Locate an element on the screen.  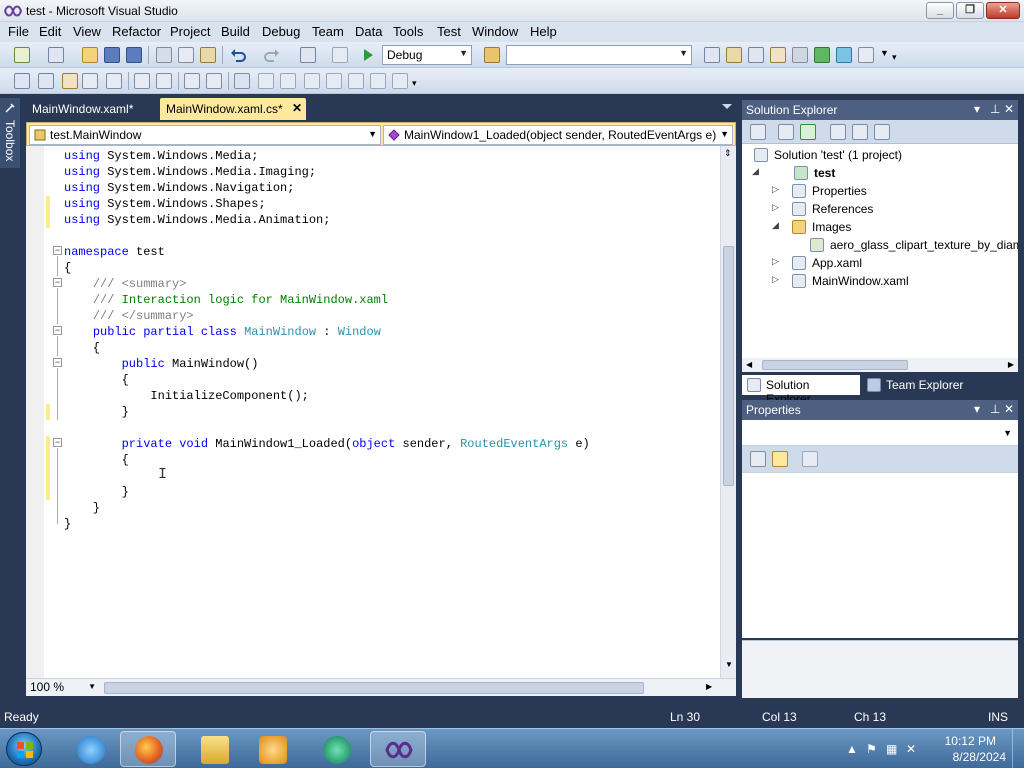
clock-time: 10:12 PM is located at coordinates (970, 741).